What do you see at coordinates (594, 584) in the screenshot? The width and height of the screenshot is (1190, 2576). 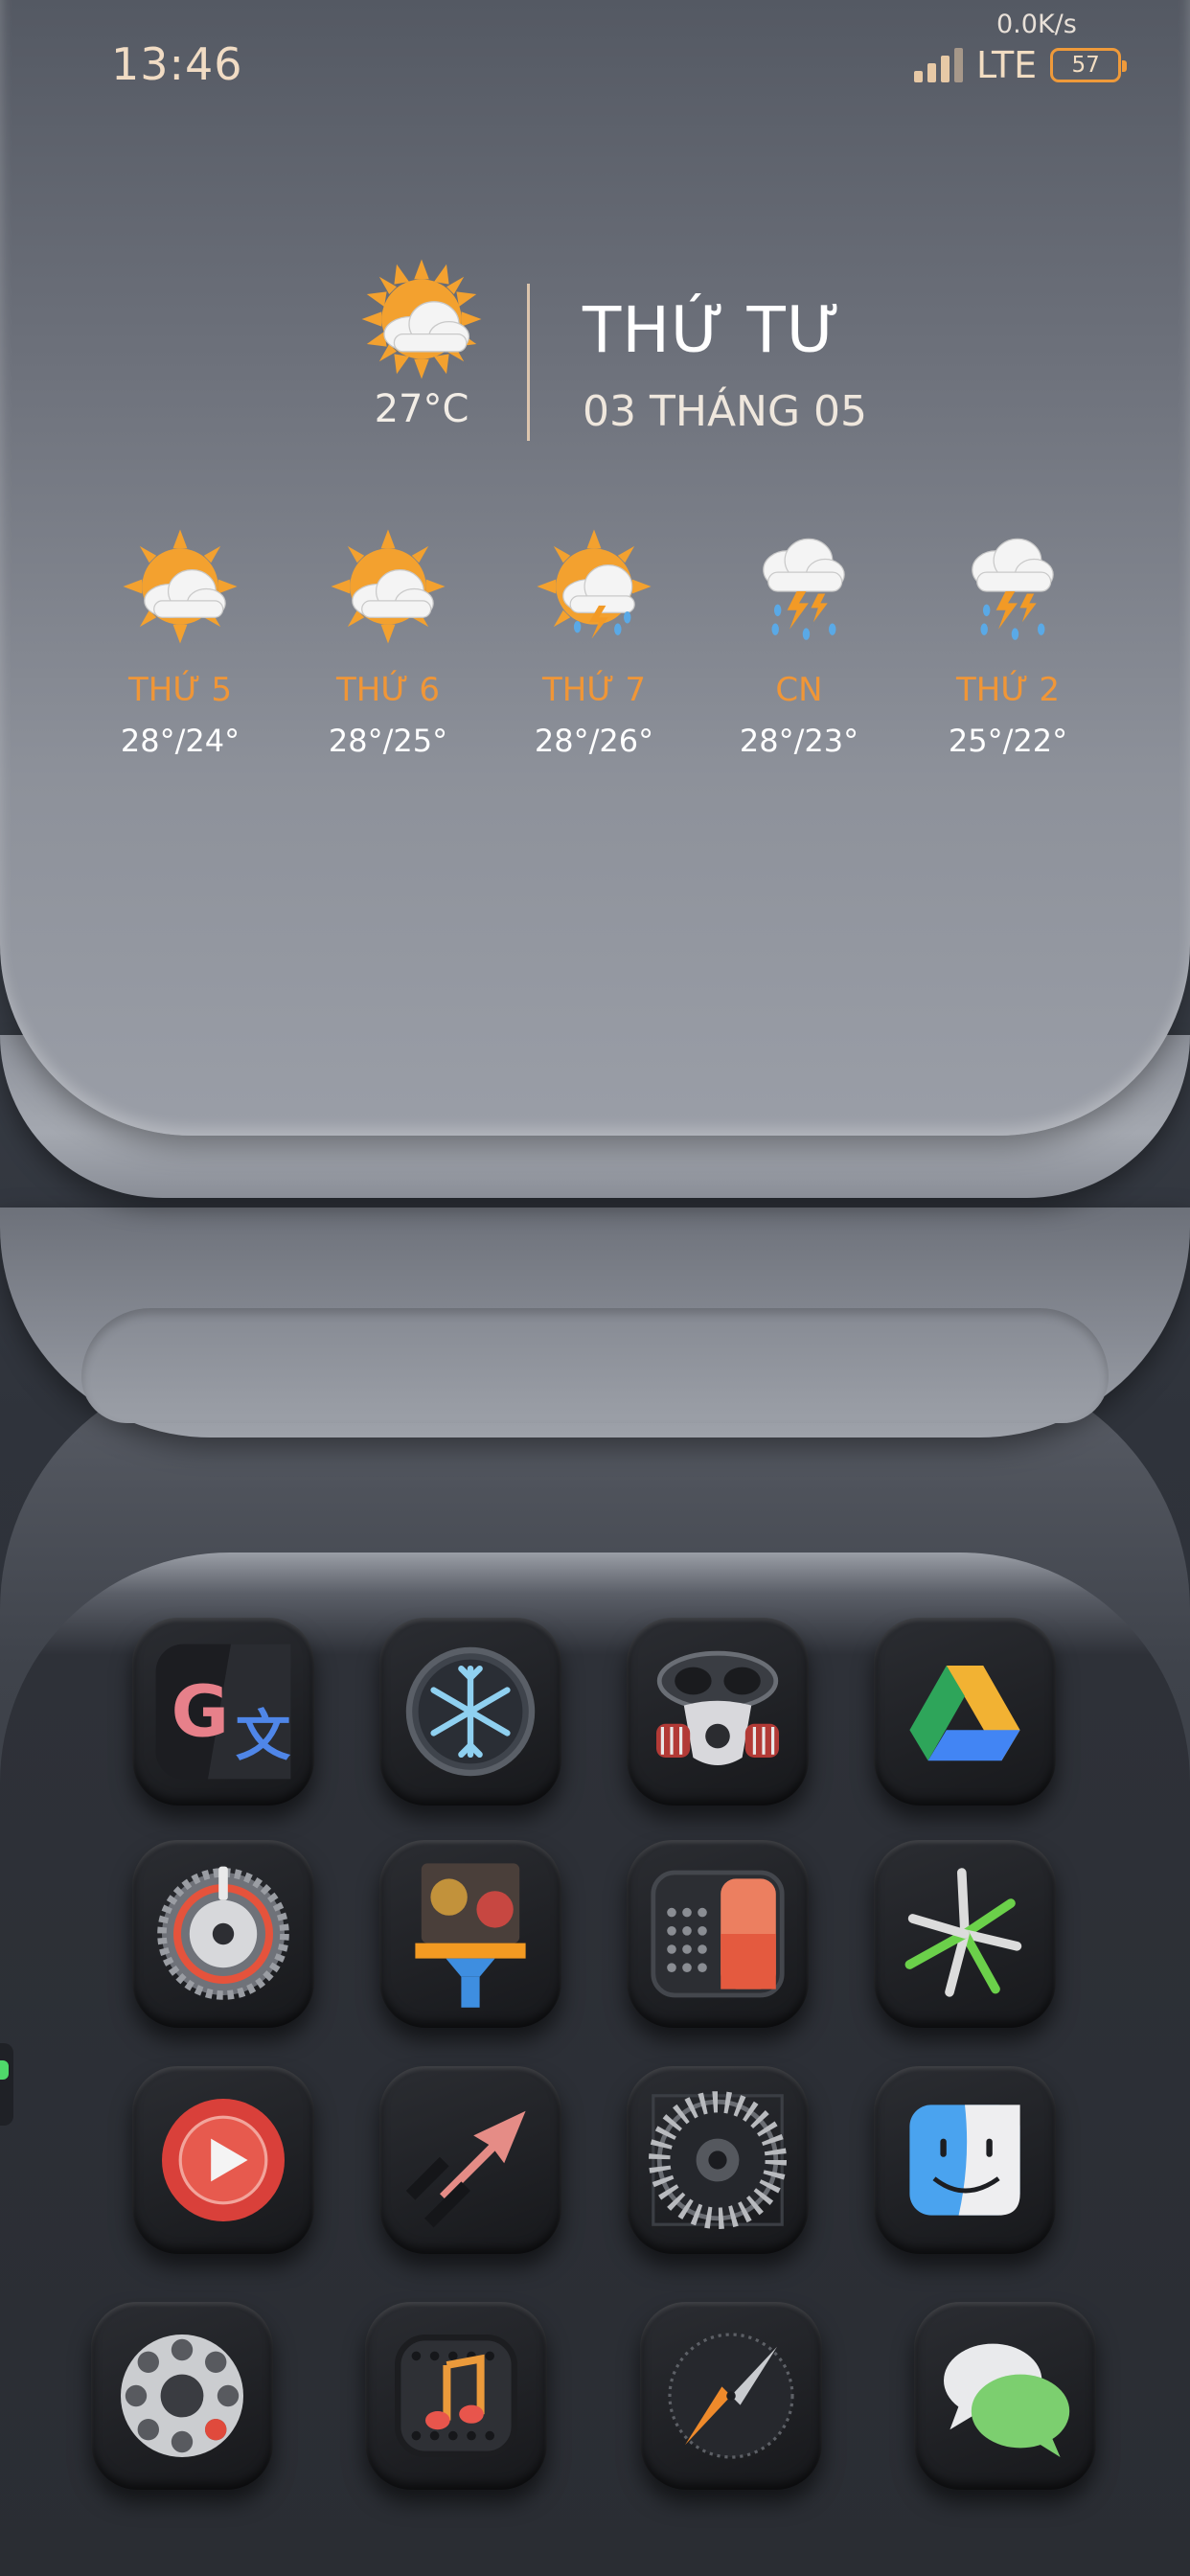 I see `sun-thunder-rain-icon` at bounding box center [594, 584].